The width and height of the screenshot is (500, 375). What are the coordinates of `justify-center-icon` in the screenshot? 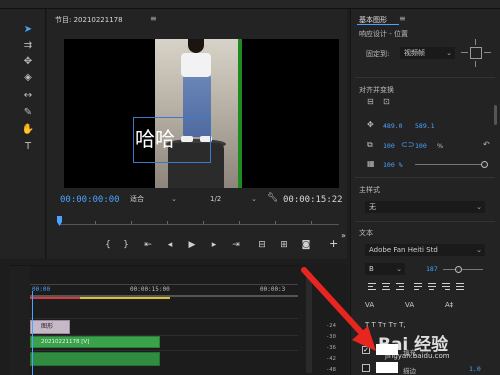 It's located at (432, 286).